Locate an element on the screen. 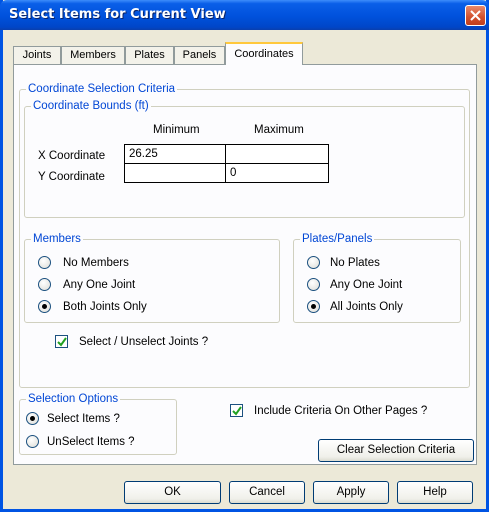  unselect-items-radio is located at coordinates (32, 441).